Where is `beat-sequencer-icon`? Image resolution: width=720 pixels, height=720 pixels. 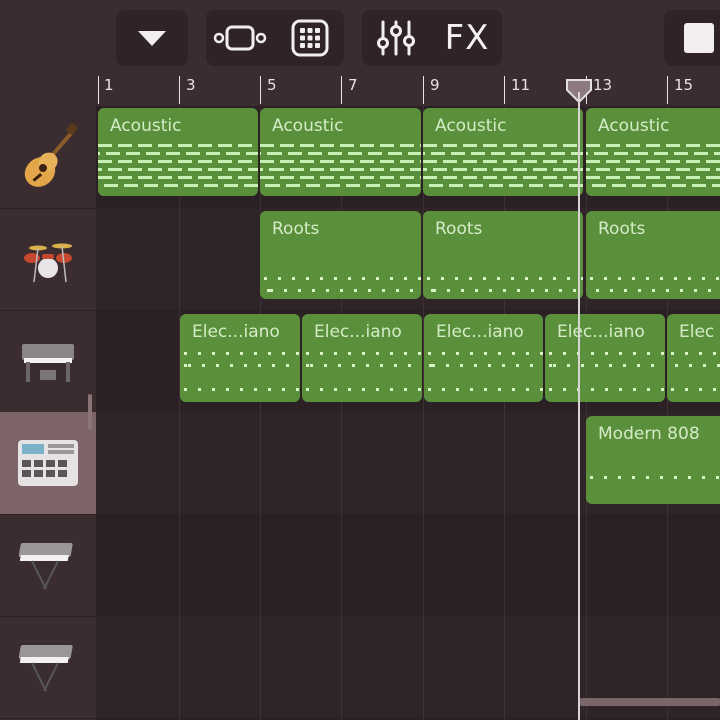 beat-sequencer-icon is located at coordinates (48, 463).